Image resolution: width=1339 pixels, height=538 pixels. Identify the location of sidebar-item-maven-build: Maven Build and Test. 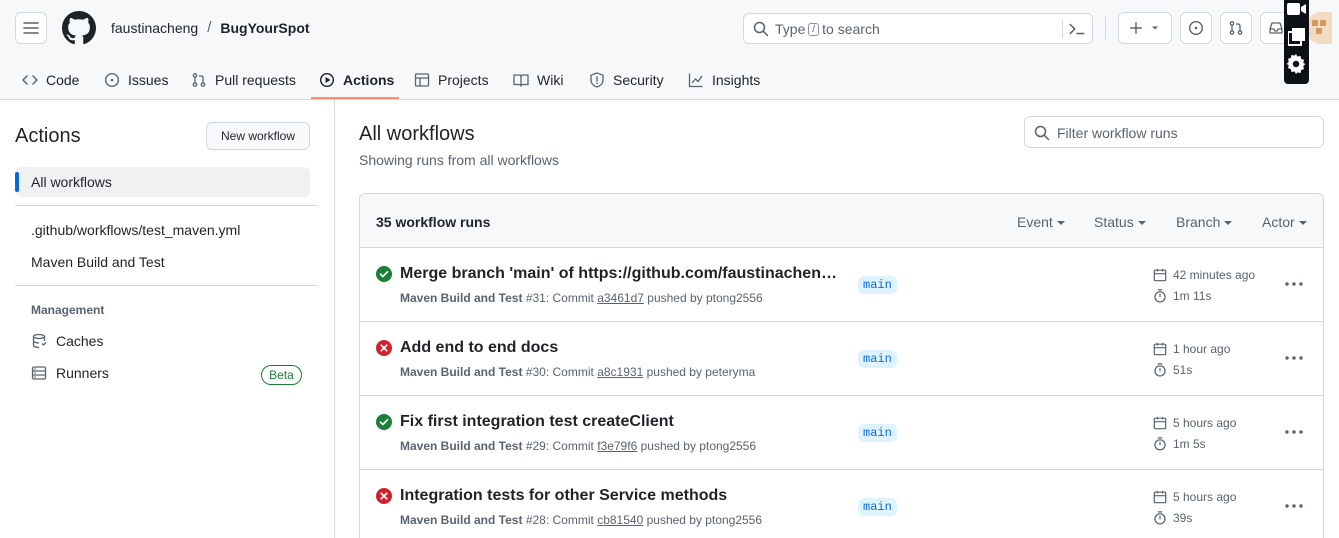
(98, 262).